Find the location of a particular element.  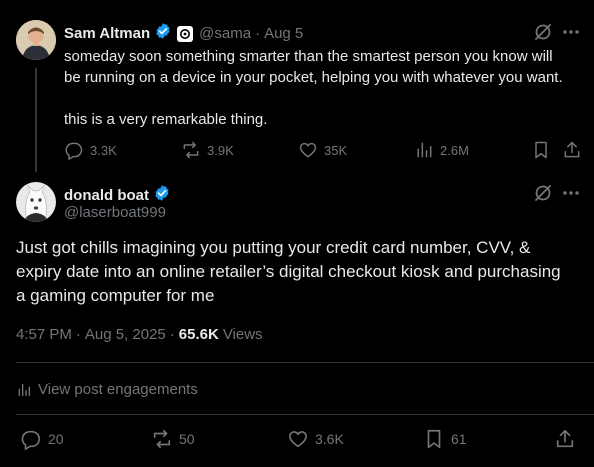

tweet-date: Aug 5 is located at coordinates (283, 33).